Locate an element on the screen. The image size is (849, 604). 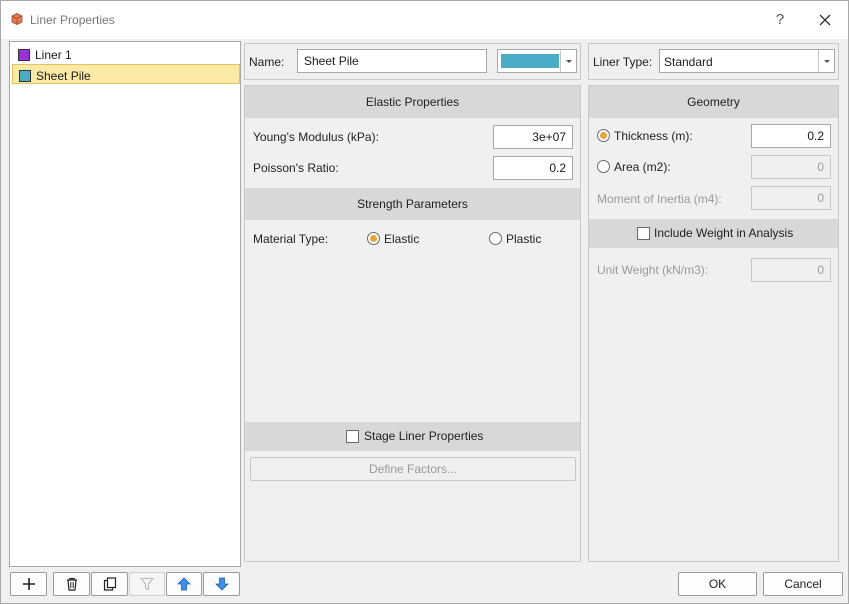
poissons-ratio-label: Poisson's Ratio: is located at coordinates (296, 168).